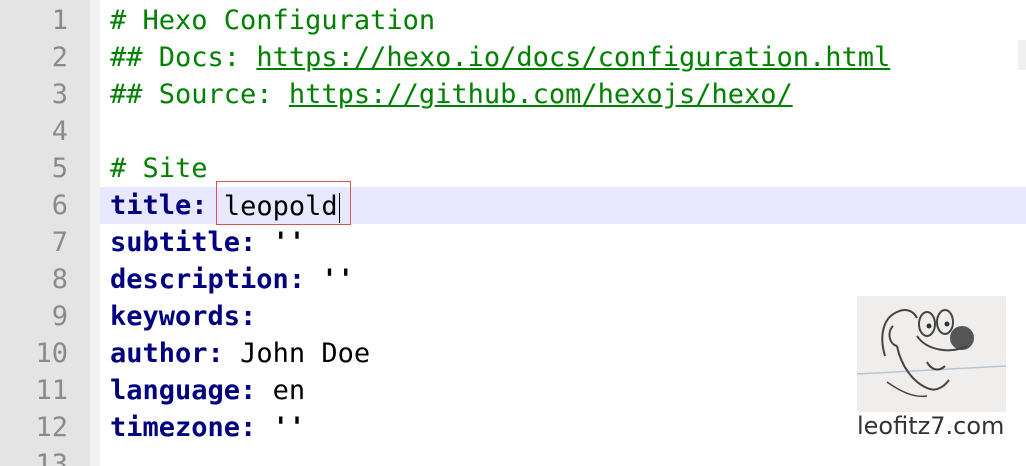 Image resolution: width=1026 pixels, height=466 pixels. What do you see at coordinates (289, 390) in the screenshot?
I see `yaml-value: en` at bounding box center [289, 390].